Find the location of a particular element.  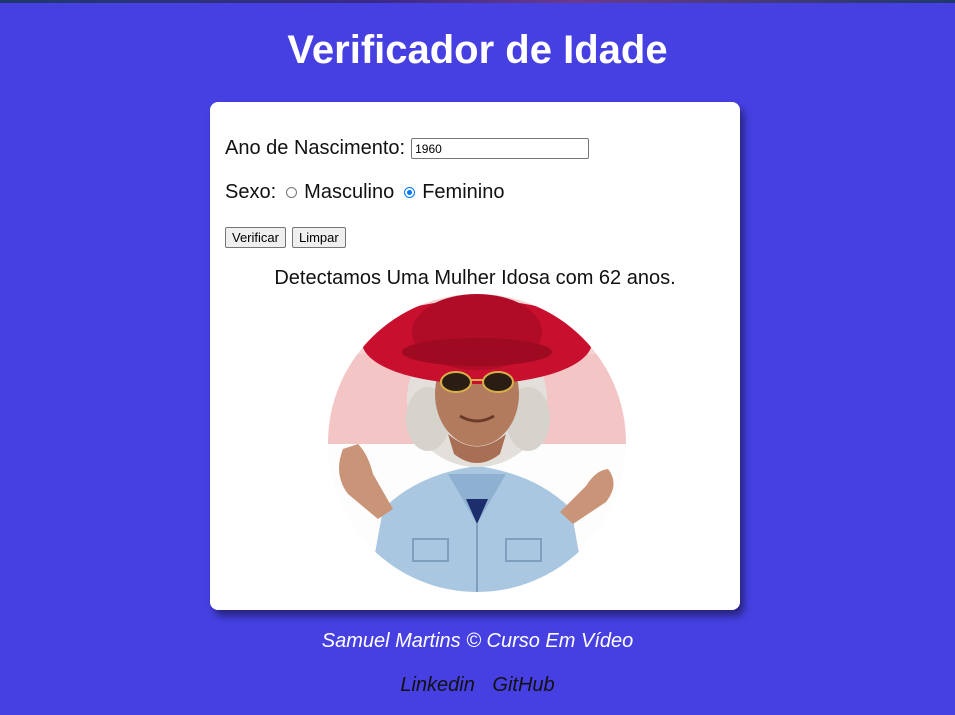

elderly-woman-image is located at coordinates (477, 443).